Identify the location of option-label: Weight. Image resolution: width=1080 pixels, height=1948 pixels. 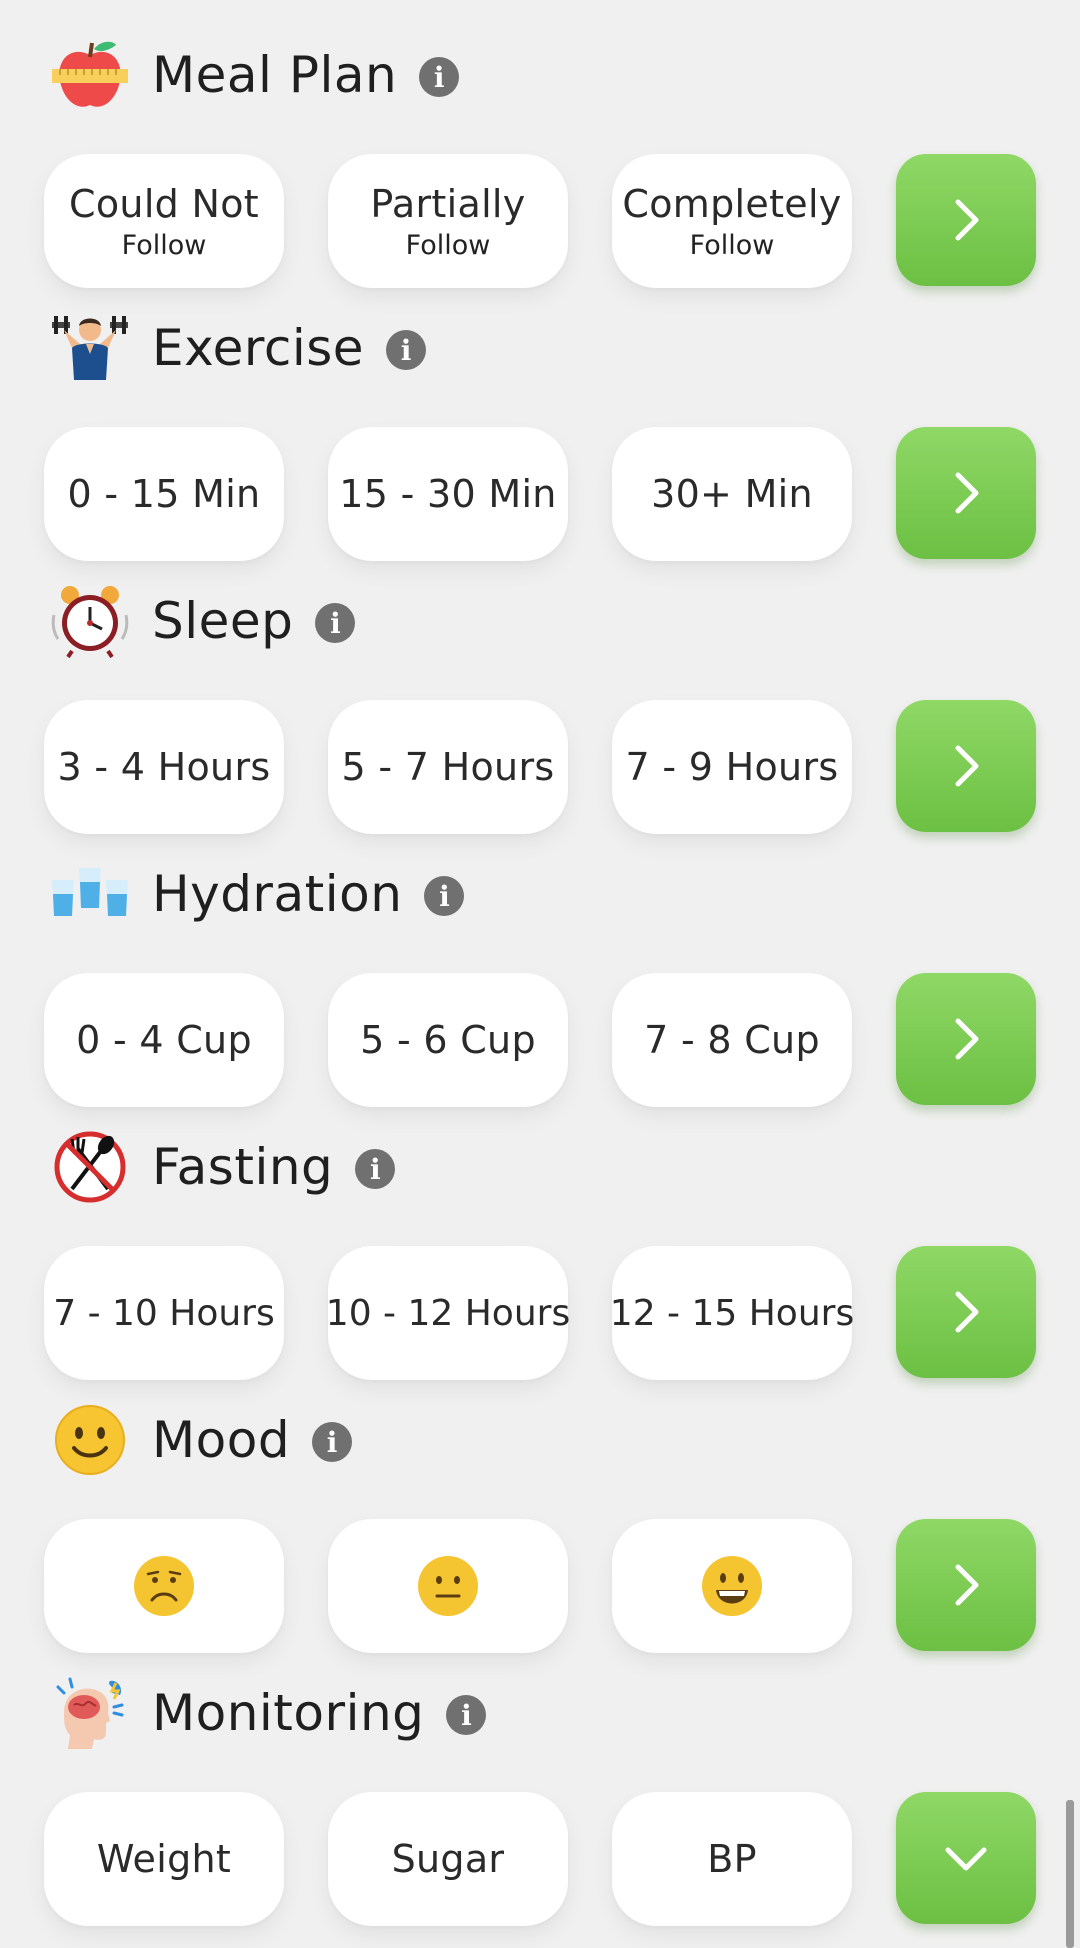
(164, 1859).